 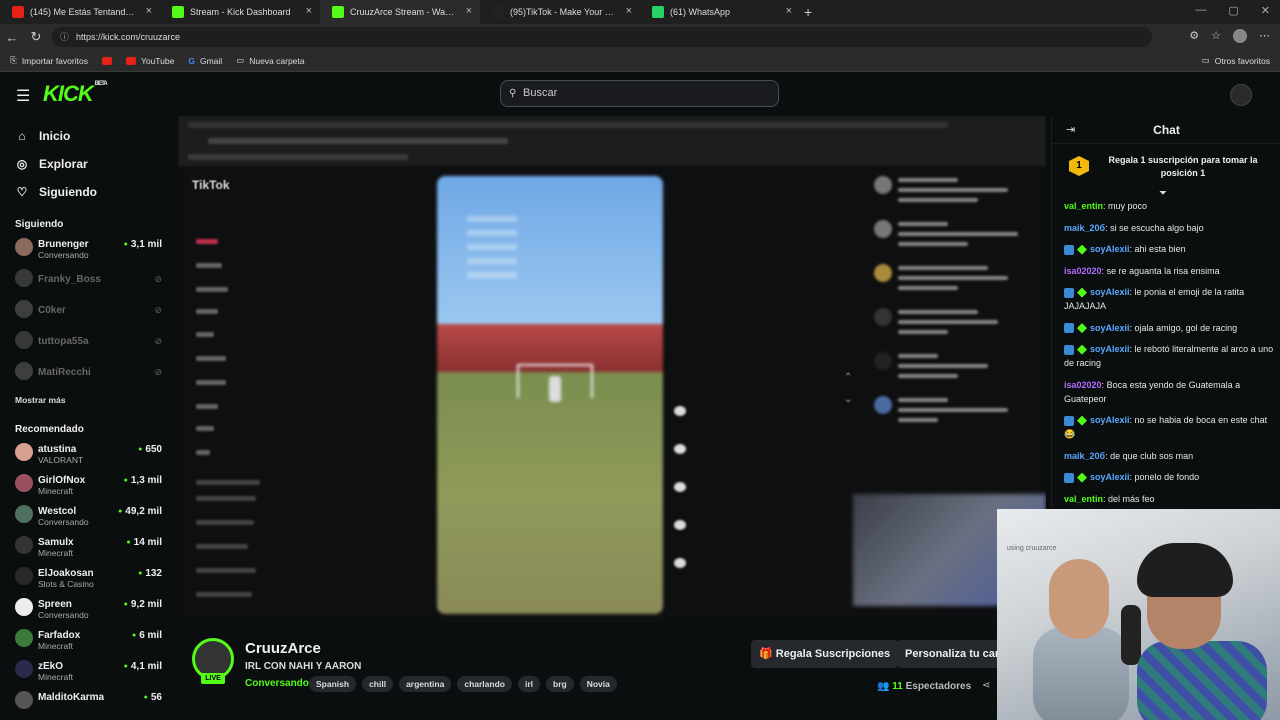 What do you see at coordinates (64, 37) in the screenshot?
I see `site-info-icon: ⓘ` at bounding box center [64, 37].